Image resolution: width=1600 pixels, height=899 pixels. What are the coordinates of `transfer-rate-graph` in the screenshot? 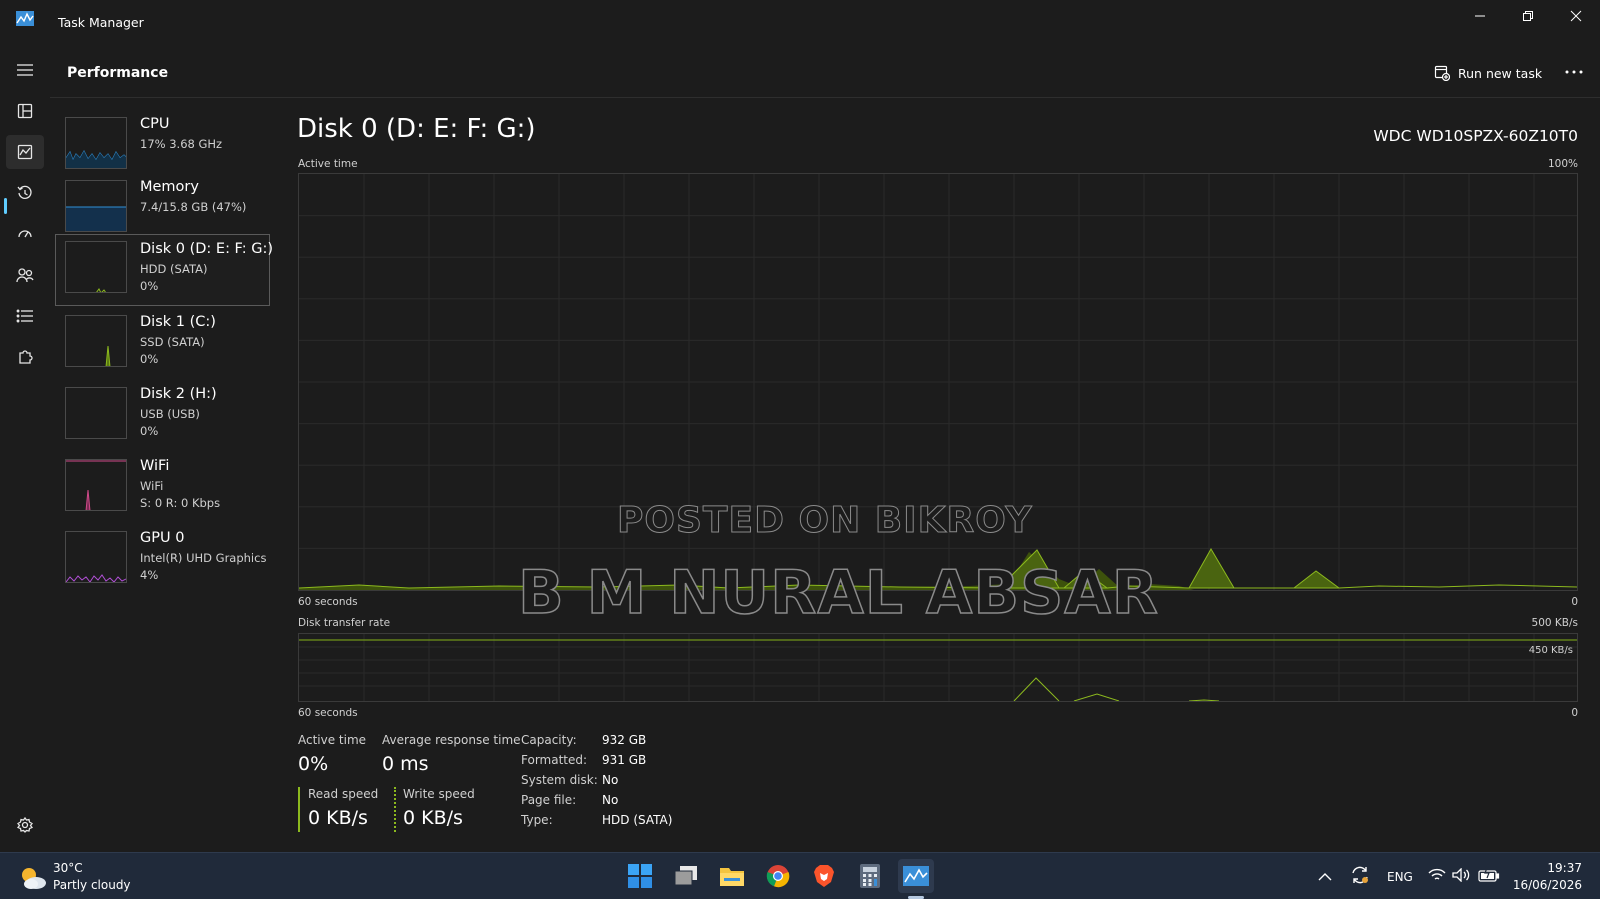 It's located at (938, 667).